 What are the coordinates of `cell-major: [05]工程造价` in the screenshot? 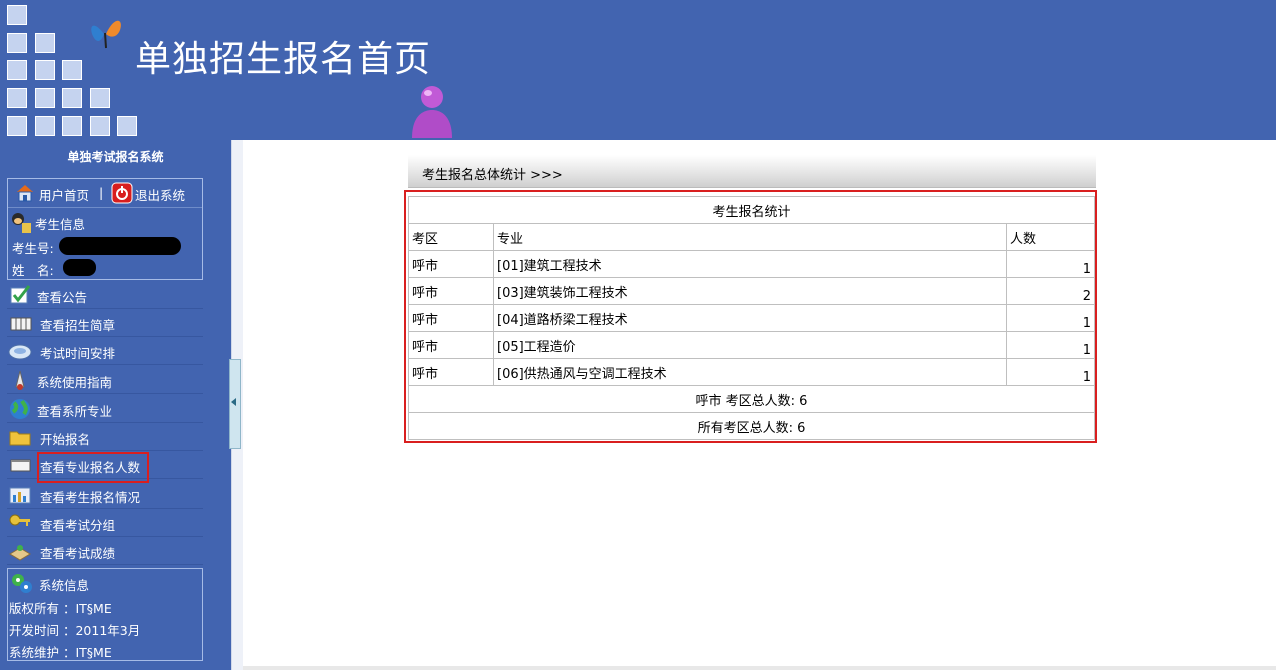 It's located at (750, 345).